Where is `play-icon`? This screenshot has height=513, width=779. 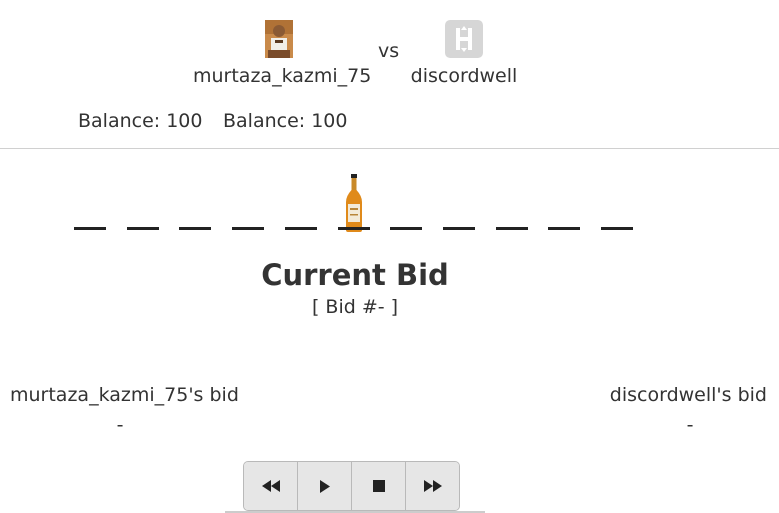 play-icon is located at coordinates (324, 486).